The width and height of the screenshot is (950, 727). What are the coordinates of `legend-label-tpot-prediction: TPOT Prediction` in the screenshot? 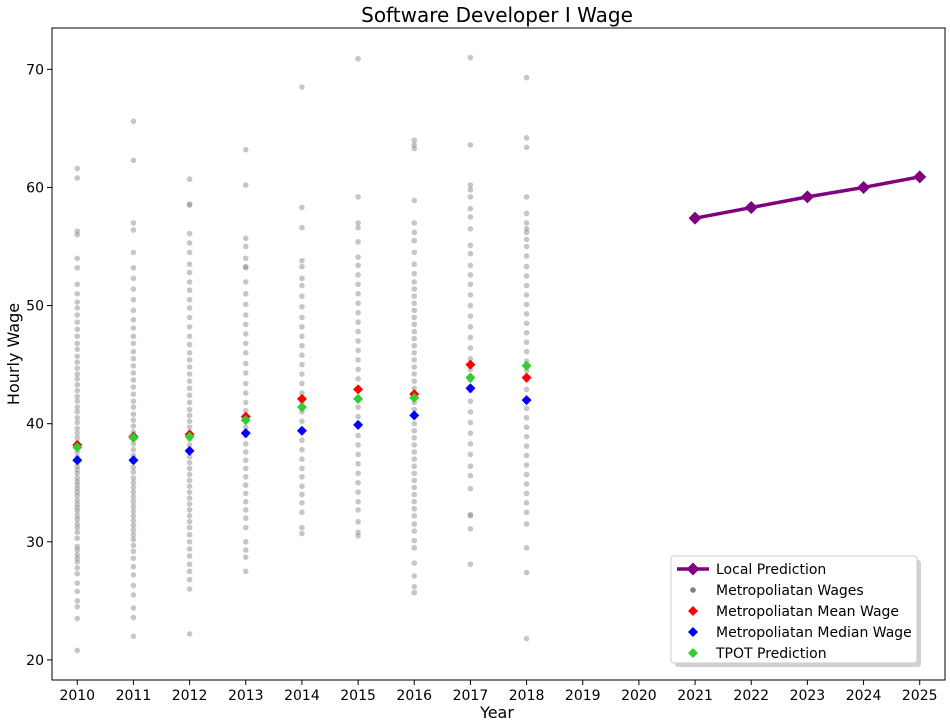 It's located at (771, 654).